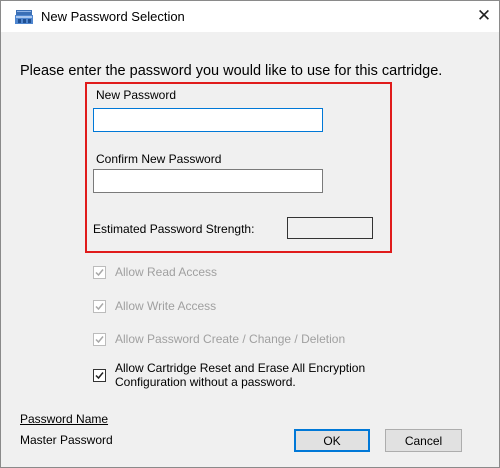  Describe the element at coordinates (166, 272) in the screenshot. I see `allow-read-access-label: Allow Read Access` at that location.